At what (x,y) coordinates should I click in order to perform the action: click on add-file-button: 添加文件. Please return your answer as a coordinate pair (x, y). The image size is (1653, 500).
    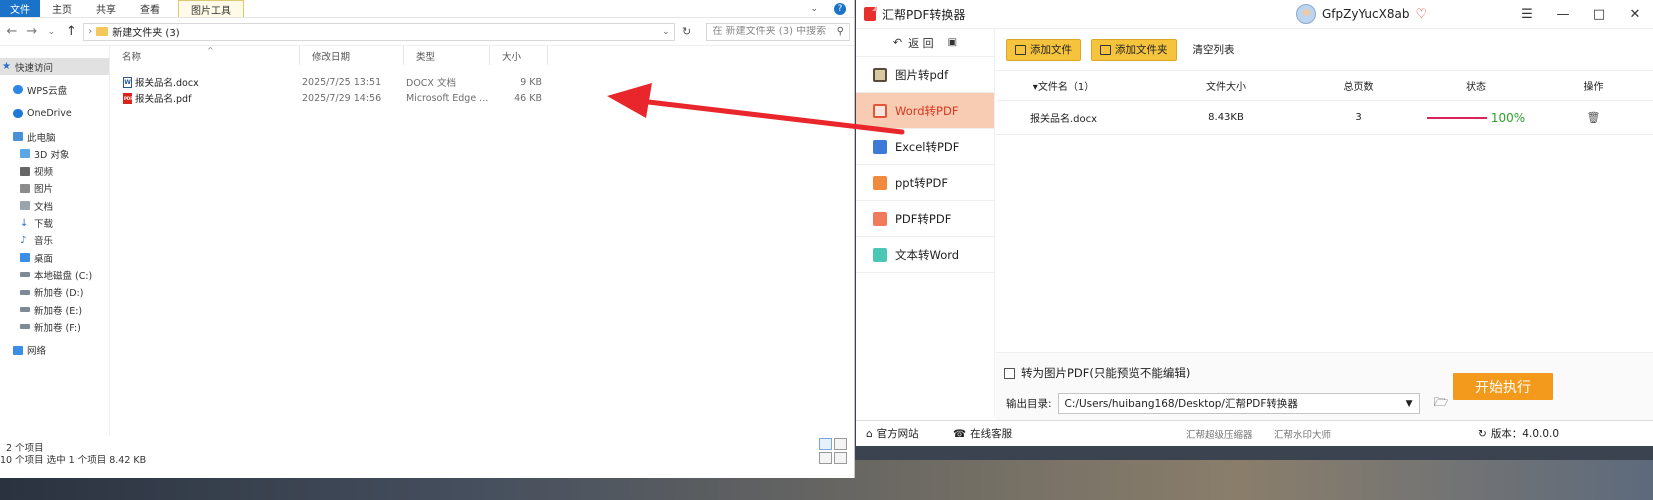
    Looking at the image, I should click on (1043, 49).